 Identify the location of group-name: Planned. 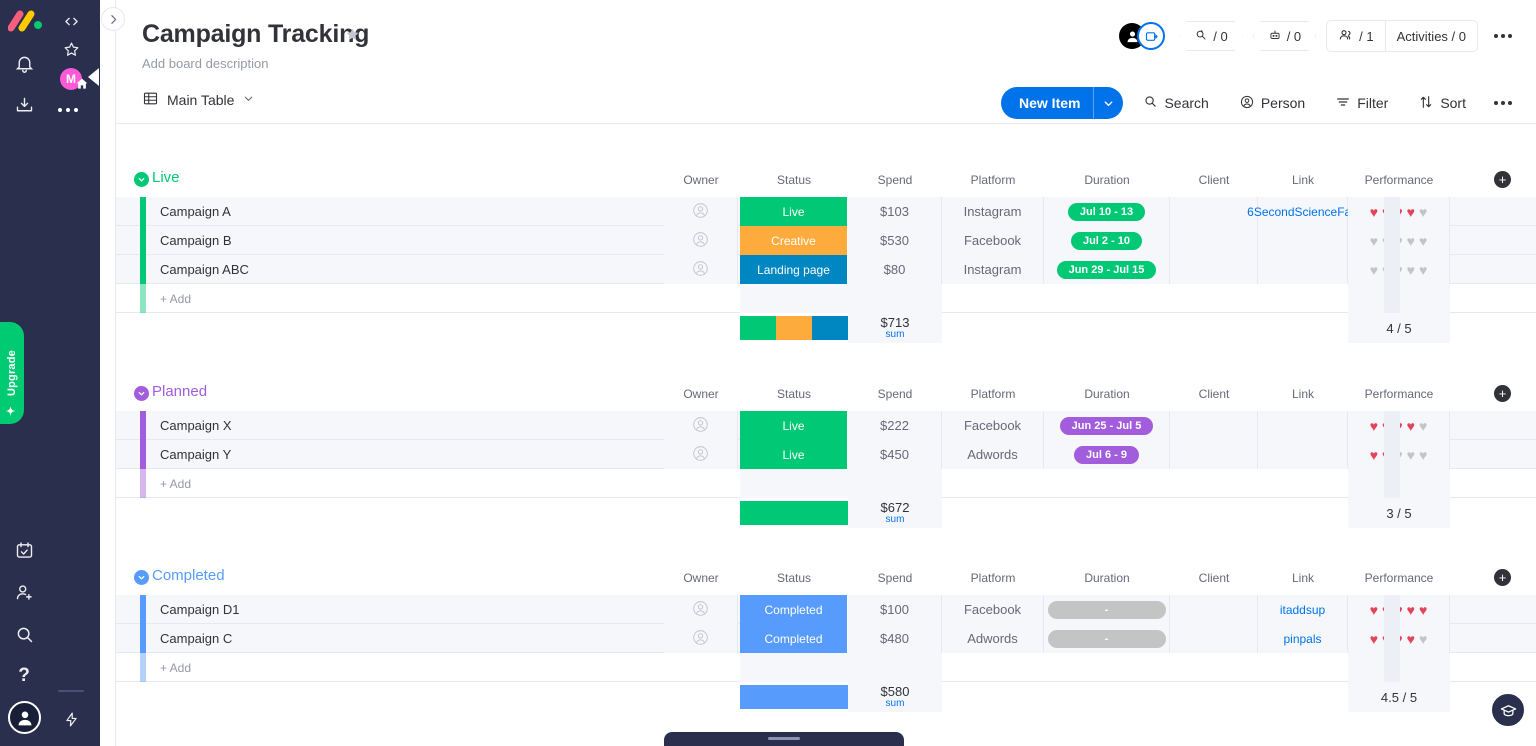
(179, 391).